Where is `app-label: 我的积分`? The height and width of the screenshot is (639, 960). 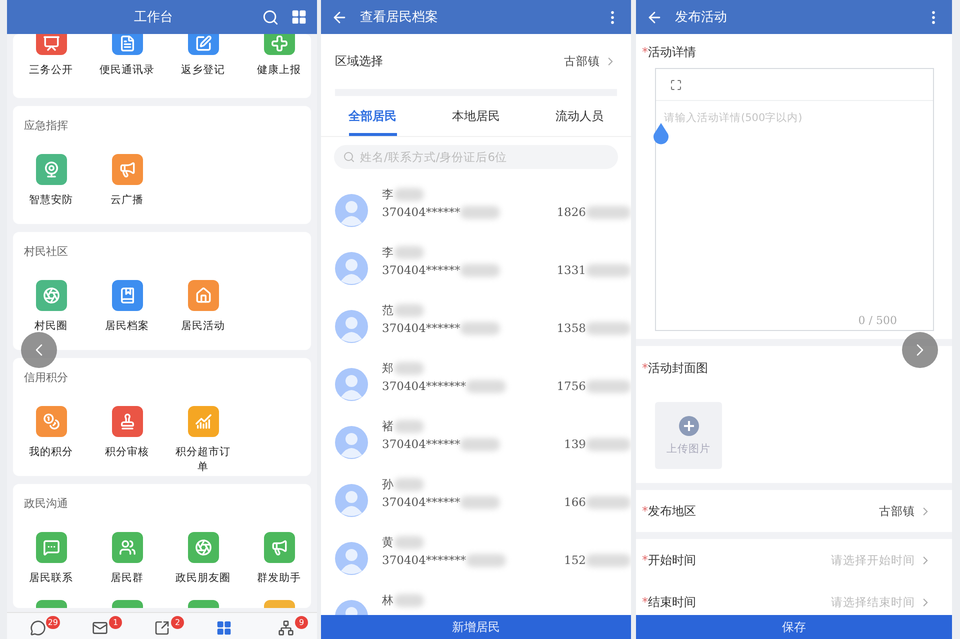 app-label: 我的积分 is located at coordinates (51, 452).